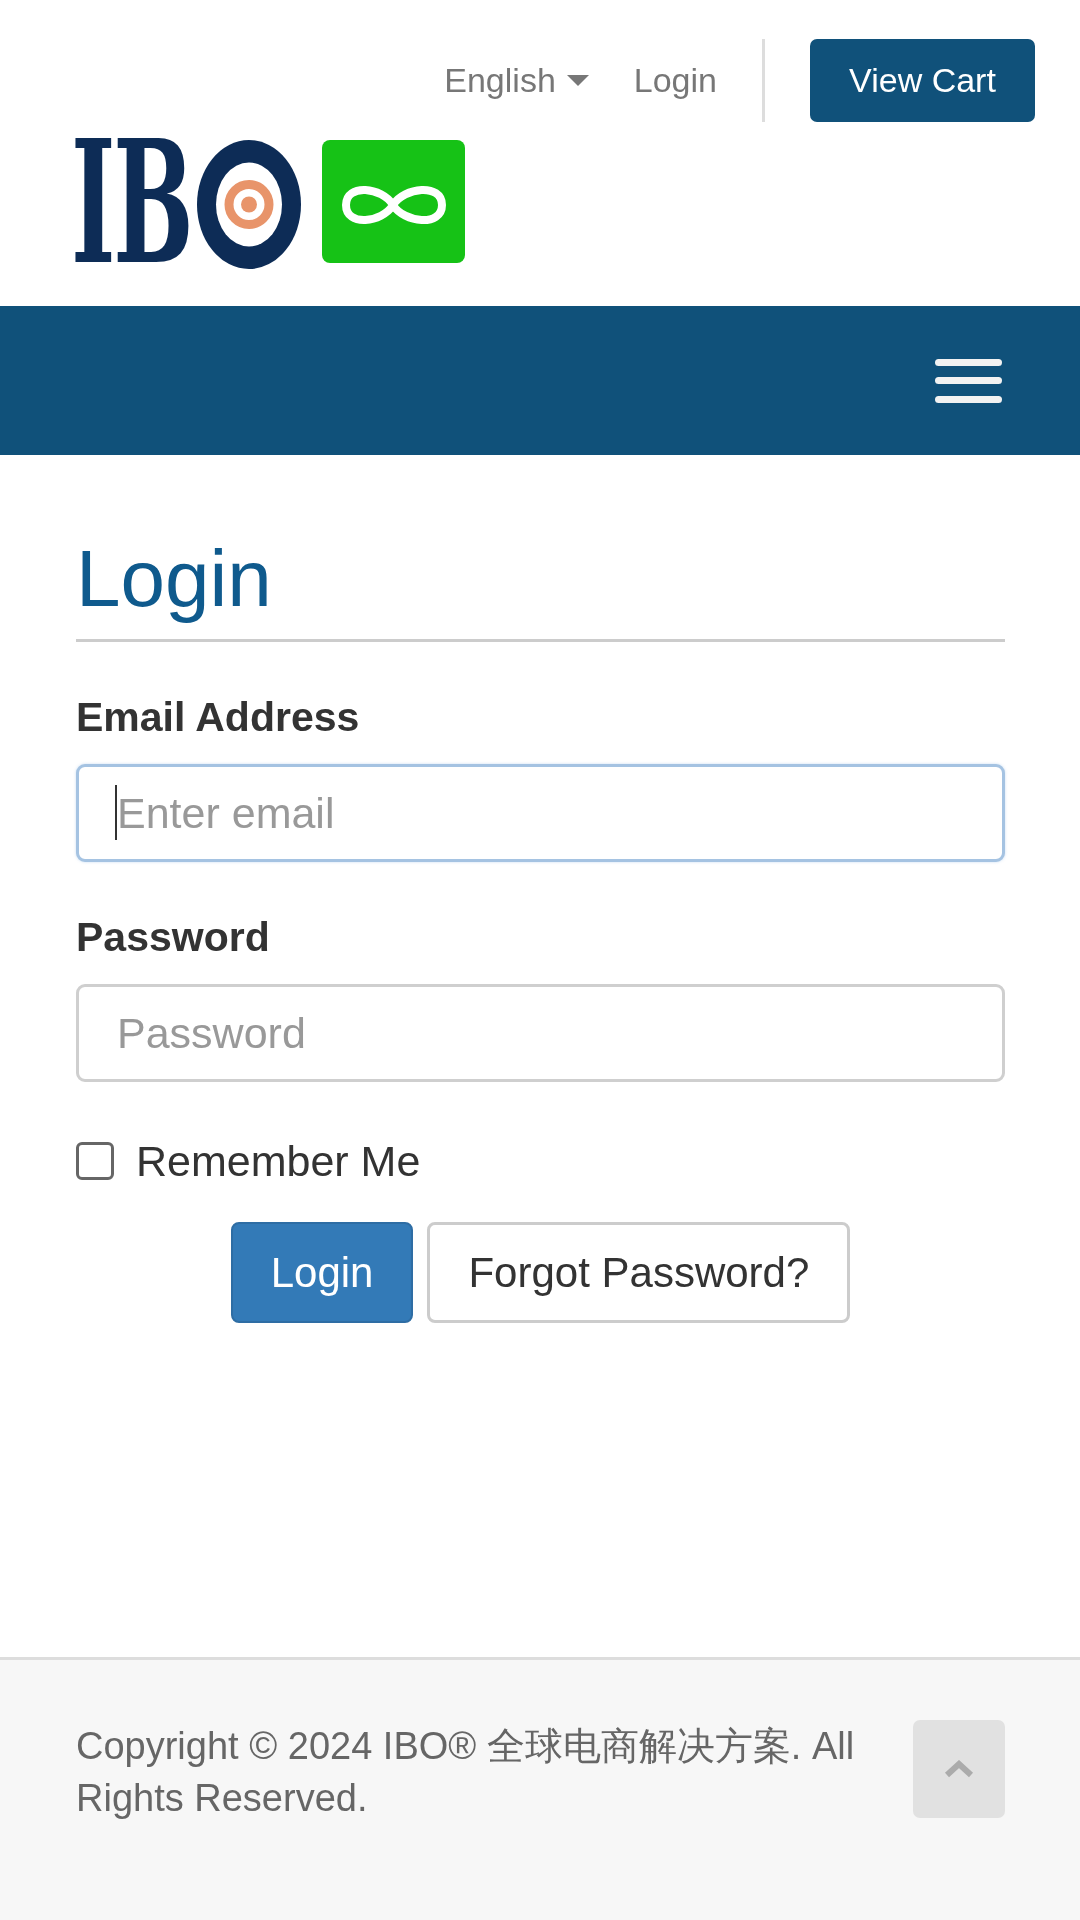 The width and height of the screenshot is (1080, 1920). Describe the element at coordinates (675, 80) in the screenshot. I see `login-link: Login` at that location.